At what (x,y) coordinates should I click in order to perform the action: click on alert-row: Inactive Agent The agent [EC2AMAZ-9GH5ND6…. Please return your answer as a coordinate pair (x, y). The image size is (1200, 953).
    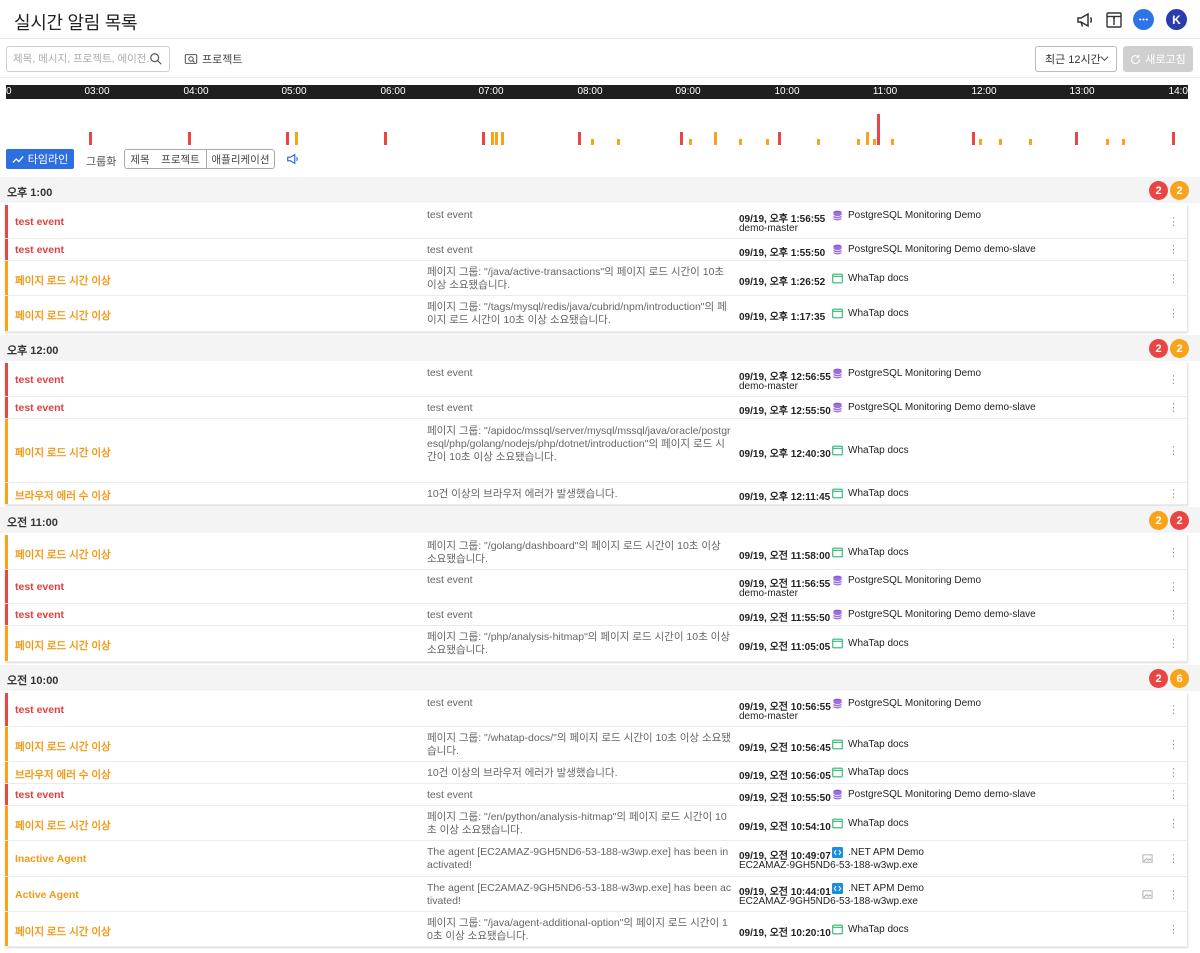
    Looking at the image, I should click on (596, 859).